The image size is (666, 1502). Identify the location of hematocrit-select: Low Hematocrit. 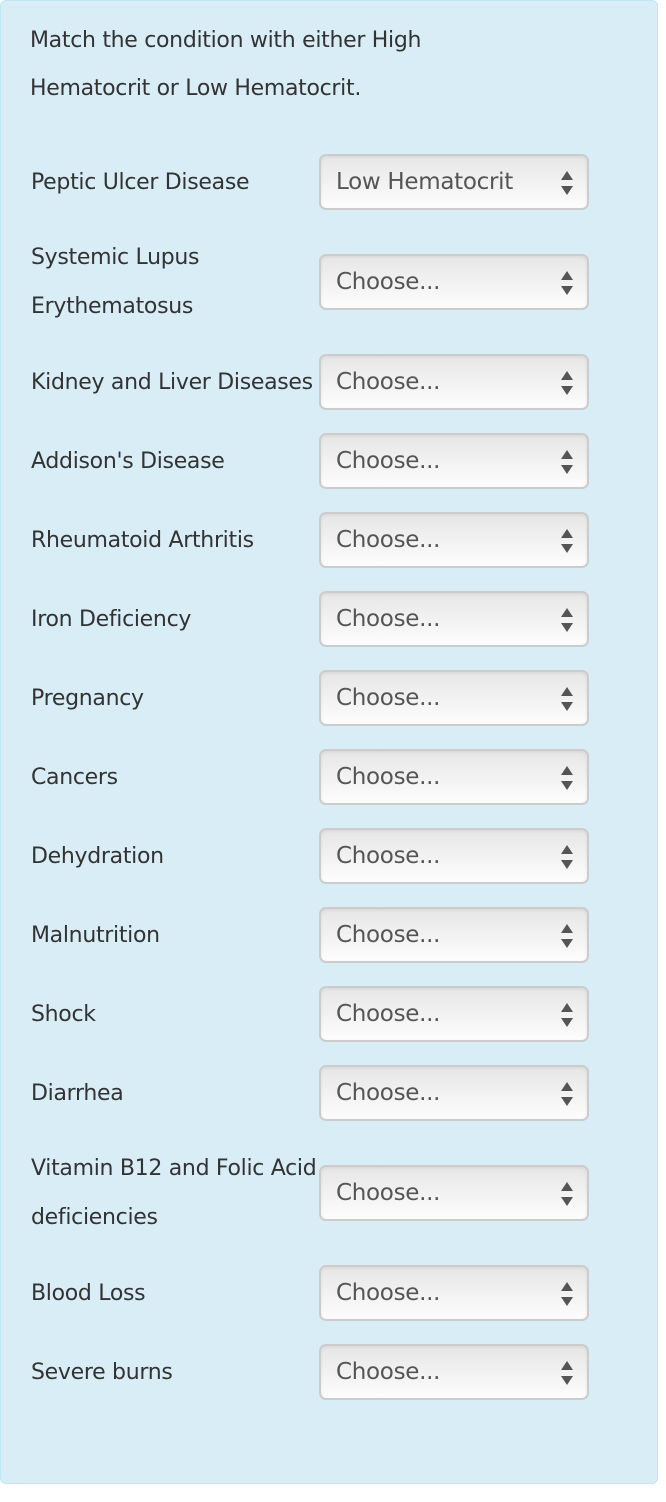
(454, 182).